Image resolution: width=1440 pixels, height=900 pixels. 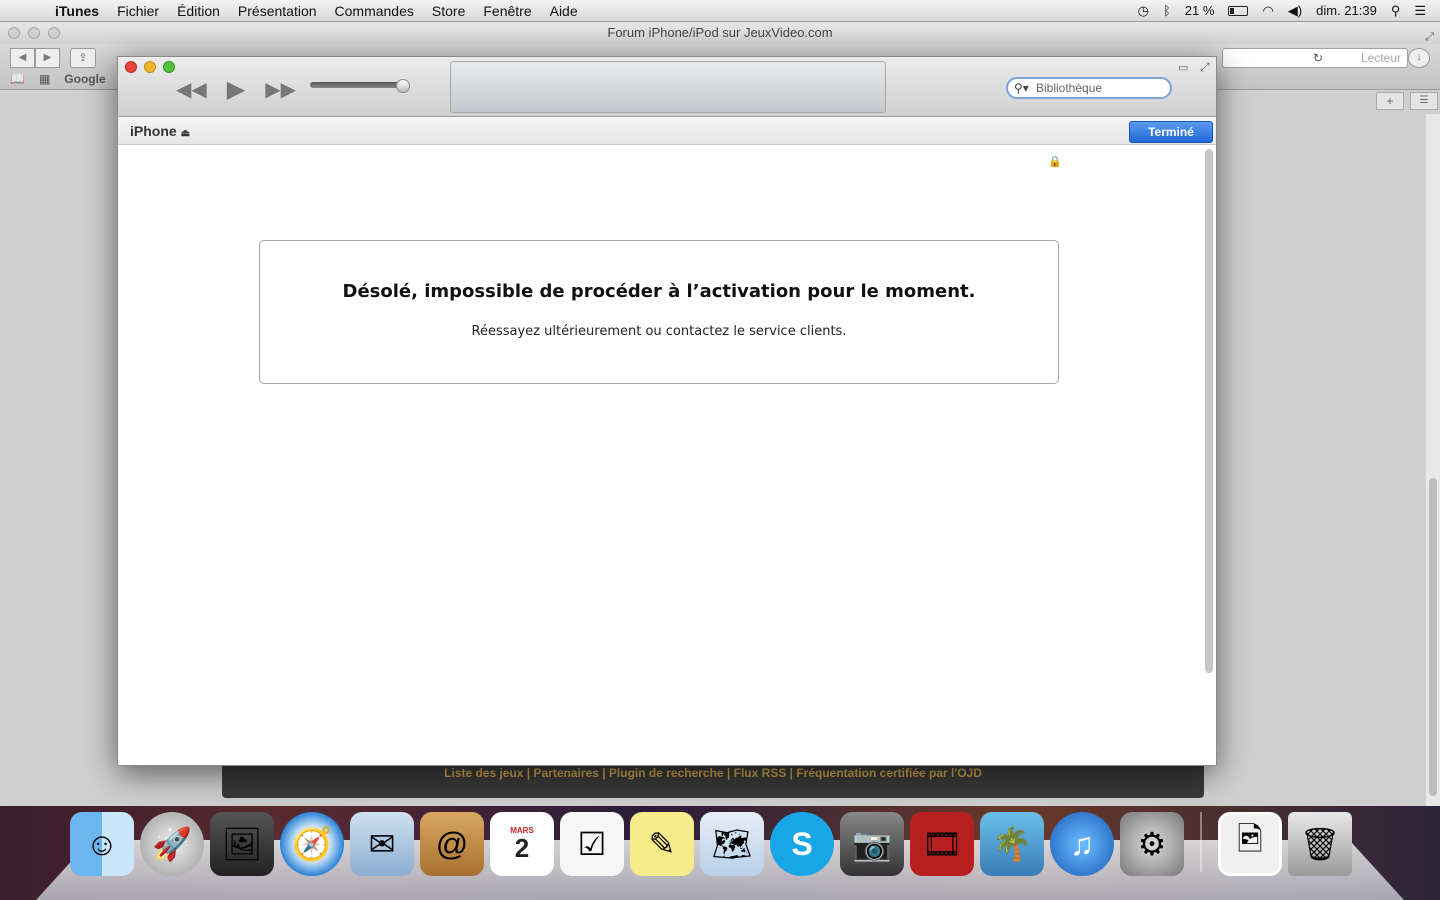 What do you see at coordinates (169, 67) in the screenshot?
I see `zoom-button` at bounding box center [169, 67].